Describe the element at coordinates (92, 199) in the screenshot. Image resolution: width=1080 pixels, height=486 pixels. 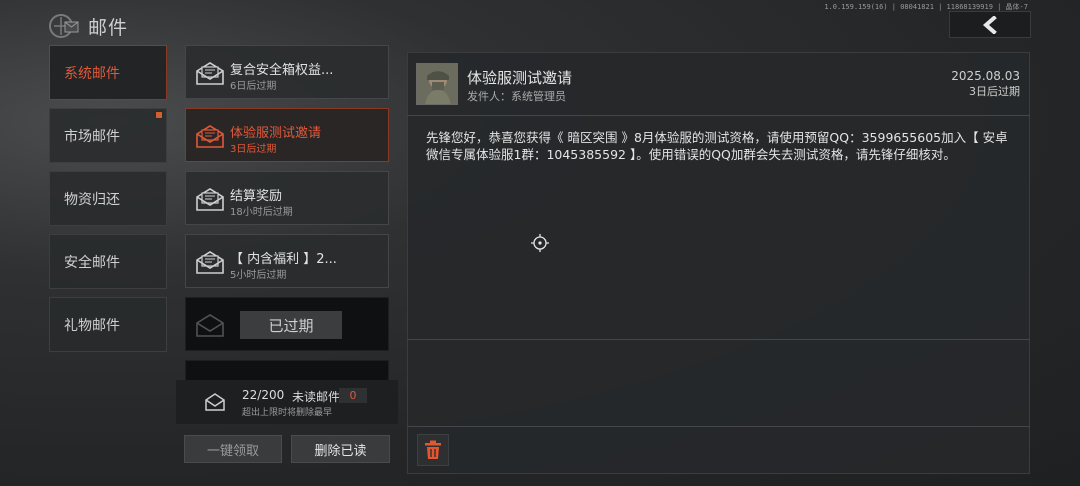
I see `tab-label: 物资归还` at that location.